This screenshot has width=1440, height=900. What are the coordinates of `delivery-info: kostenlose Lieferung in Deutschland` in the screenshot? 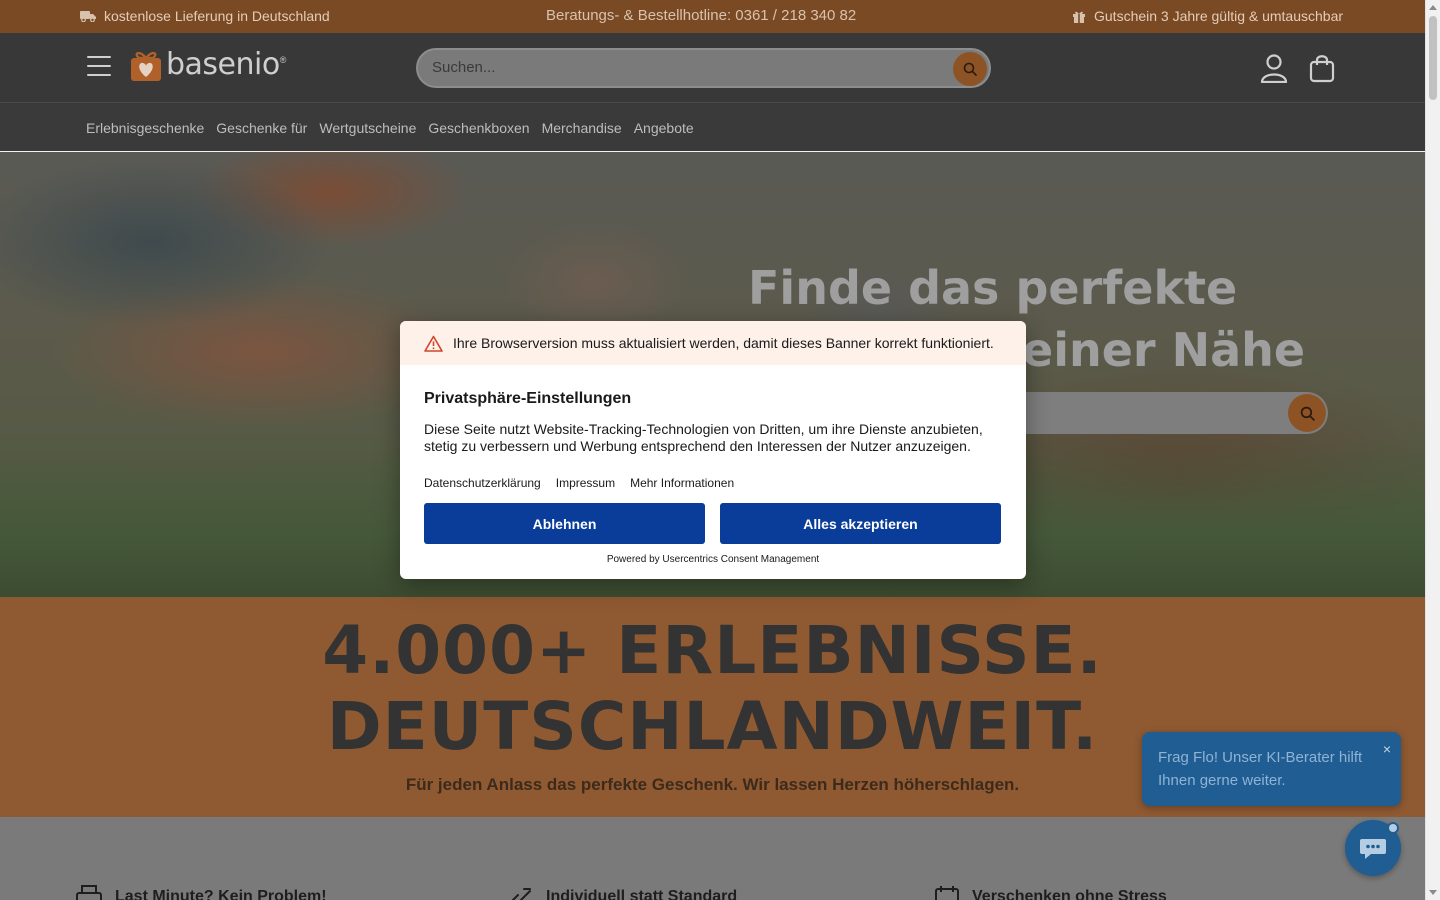 It's located at (205, 16).